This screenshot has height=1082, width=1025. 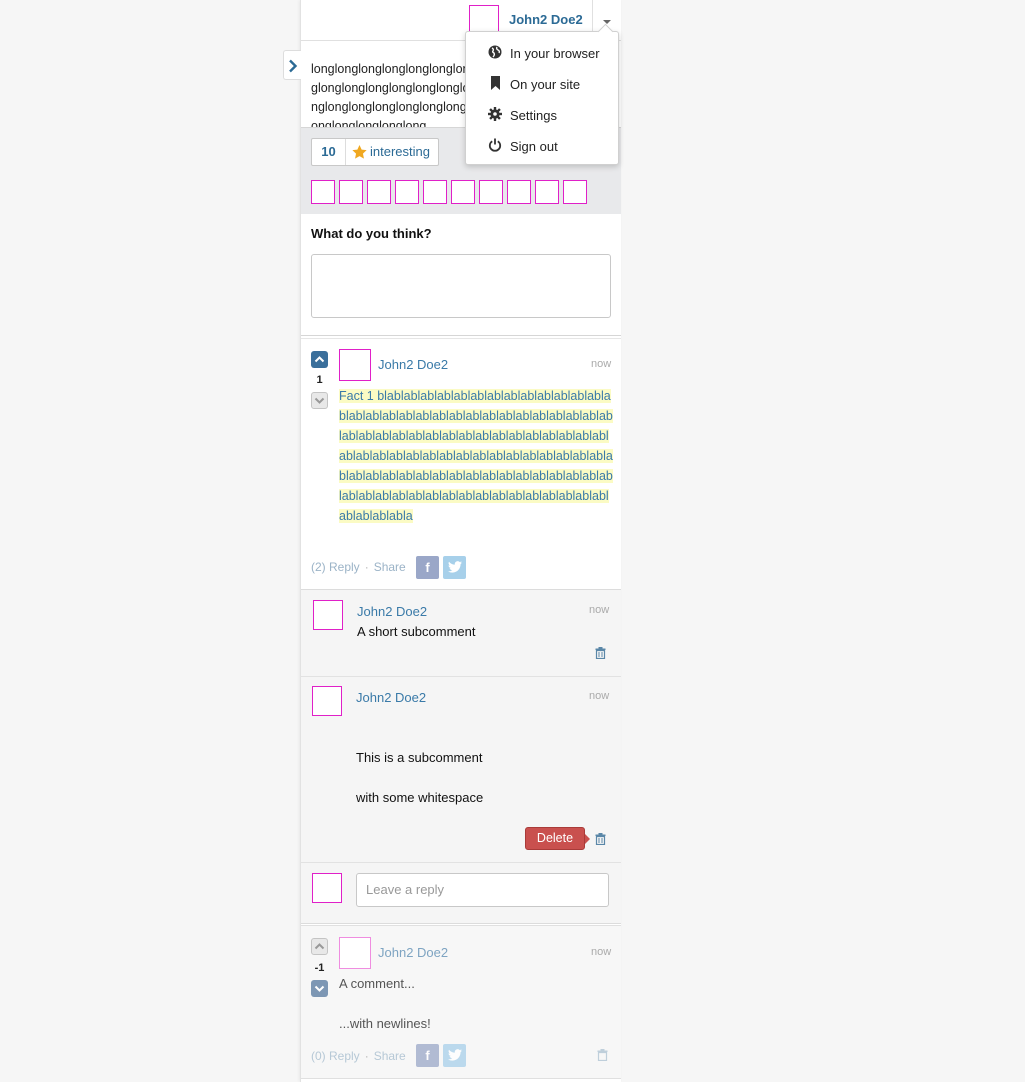 I want to click on menu-item-label: Settings, so click(x=533, y=115).